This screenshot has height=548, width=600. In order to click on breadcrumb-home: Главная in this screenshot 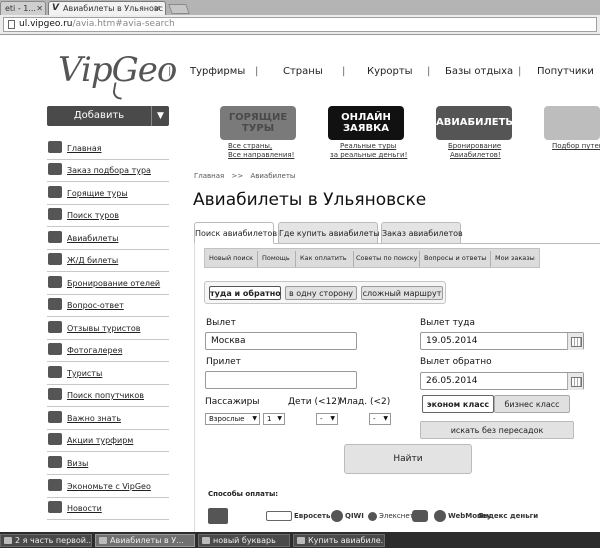, I will do `click(209, 176)`.